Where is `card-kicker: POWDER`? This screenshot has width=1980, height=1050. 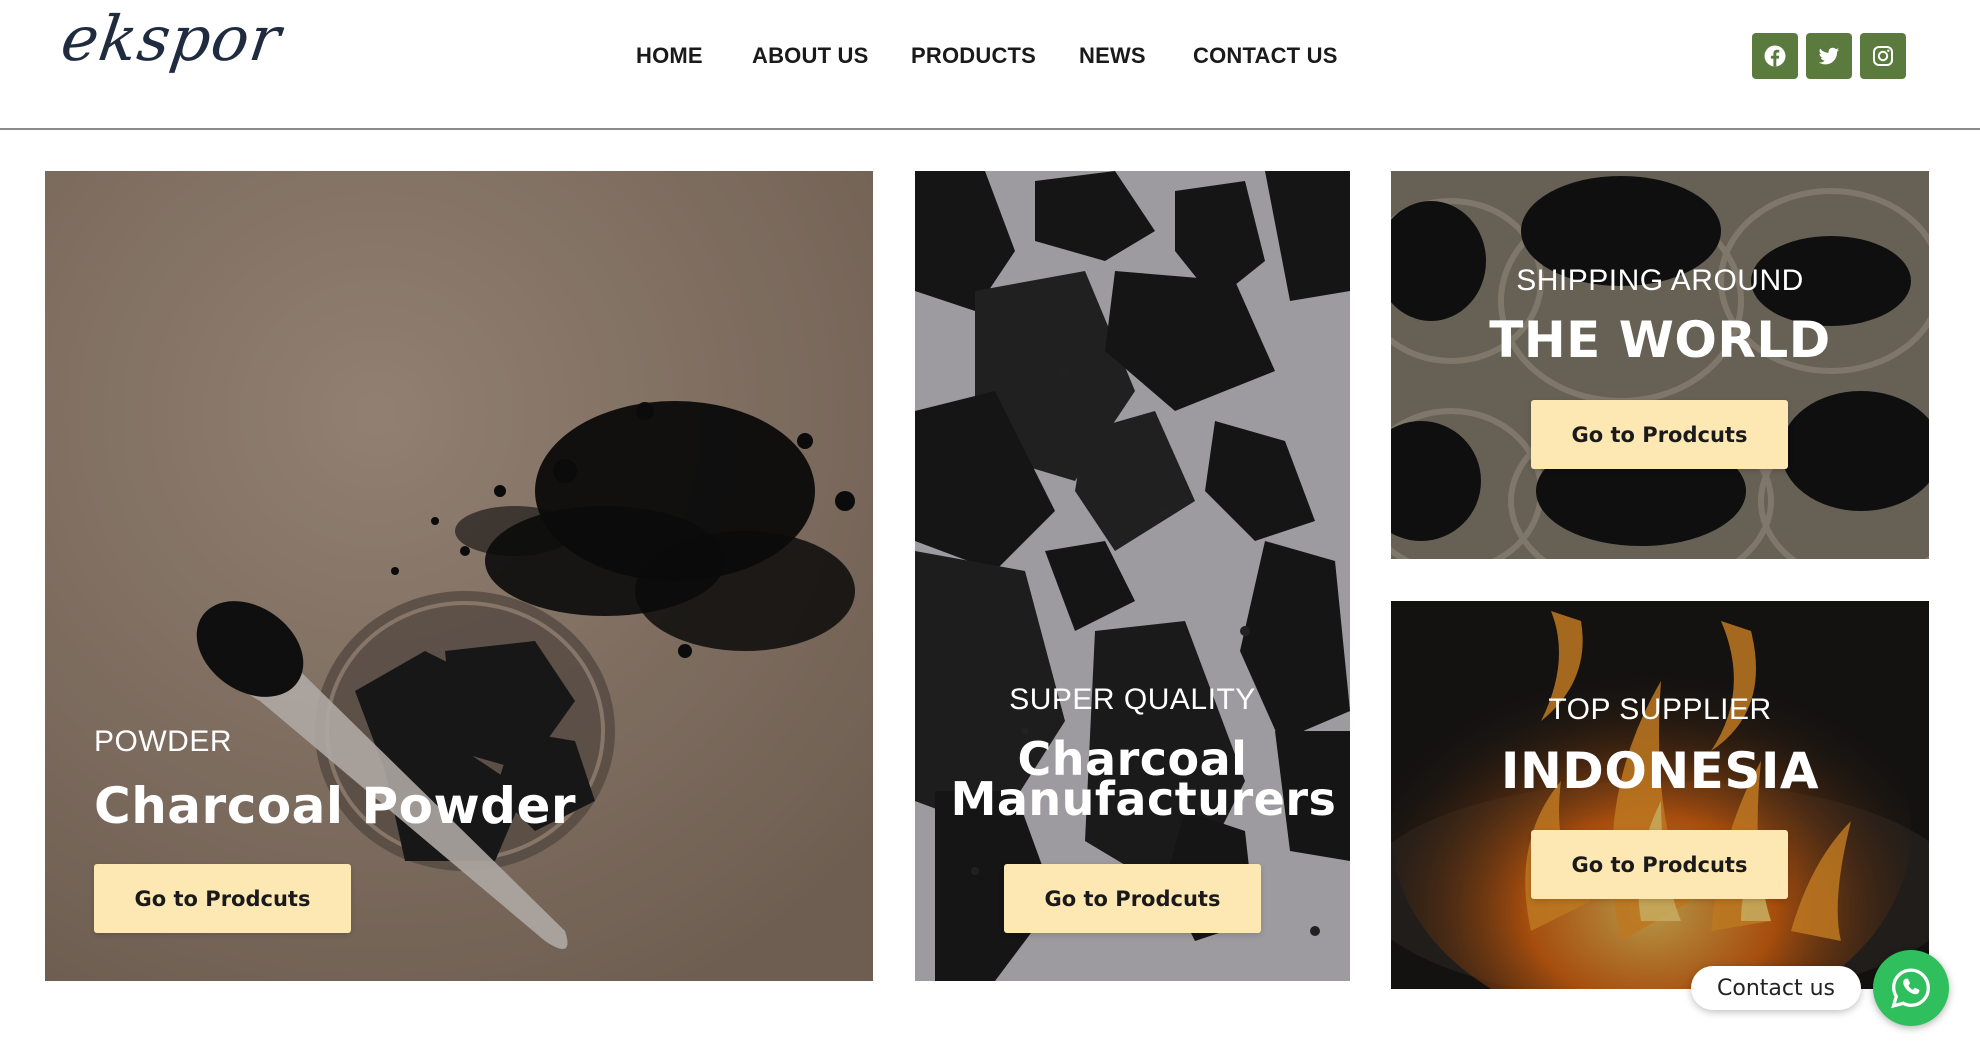 card-kicker: POWDER is located at coordinates (163, 741).